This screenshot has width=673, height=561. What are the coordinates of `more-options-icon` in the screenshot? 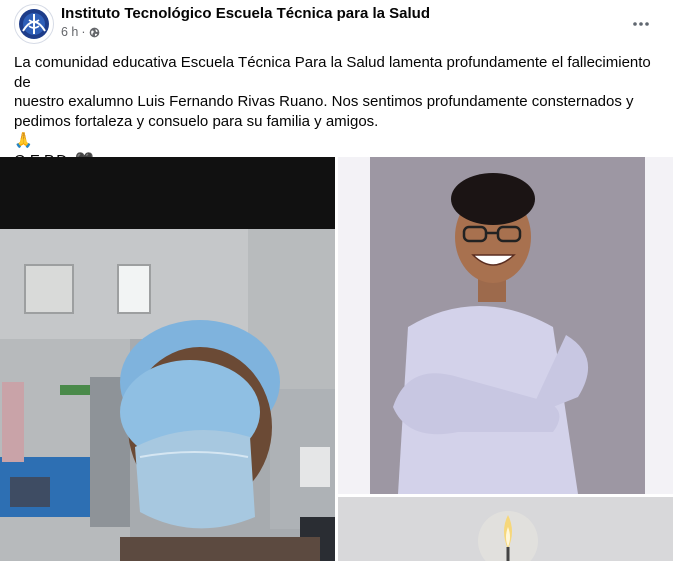 It's located at (641, 24).